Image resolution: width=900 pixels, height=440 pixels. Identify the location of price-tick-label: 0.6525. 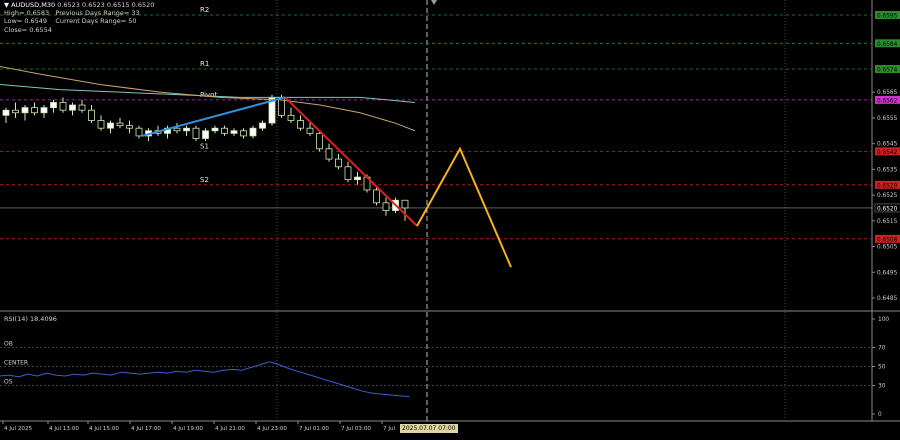
(887, 196).